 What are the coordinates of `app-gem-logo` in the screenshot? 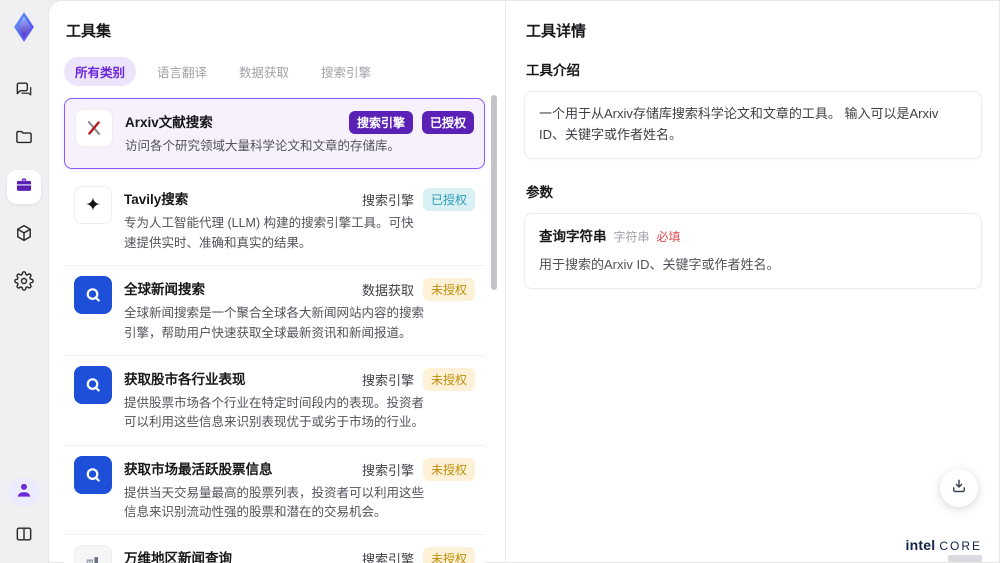 It's located at (24, 27).